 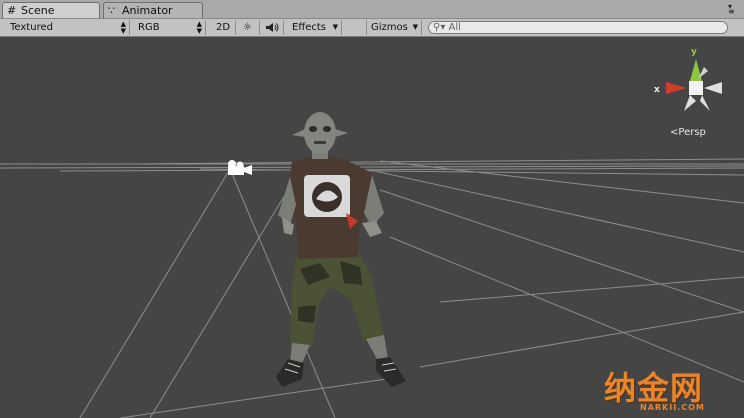 What do you see at coordinates (147, 10) in the screenshot?
I see `tab-animator-label: Animator` at bounding box center [147, 10].